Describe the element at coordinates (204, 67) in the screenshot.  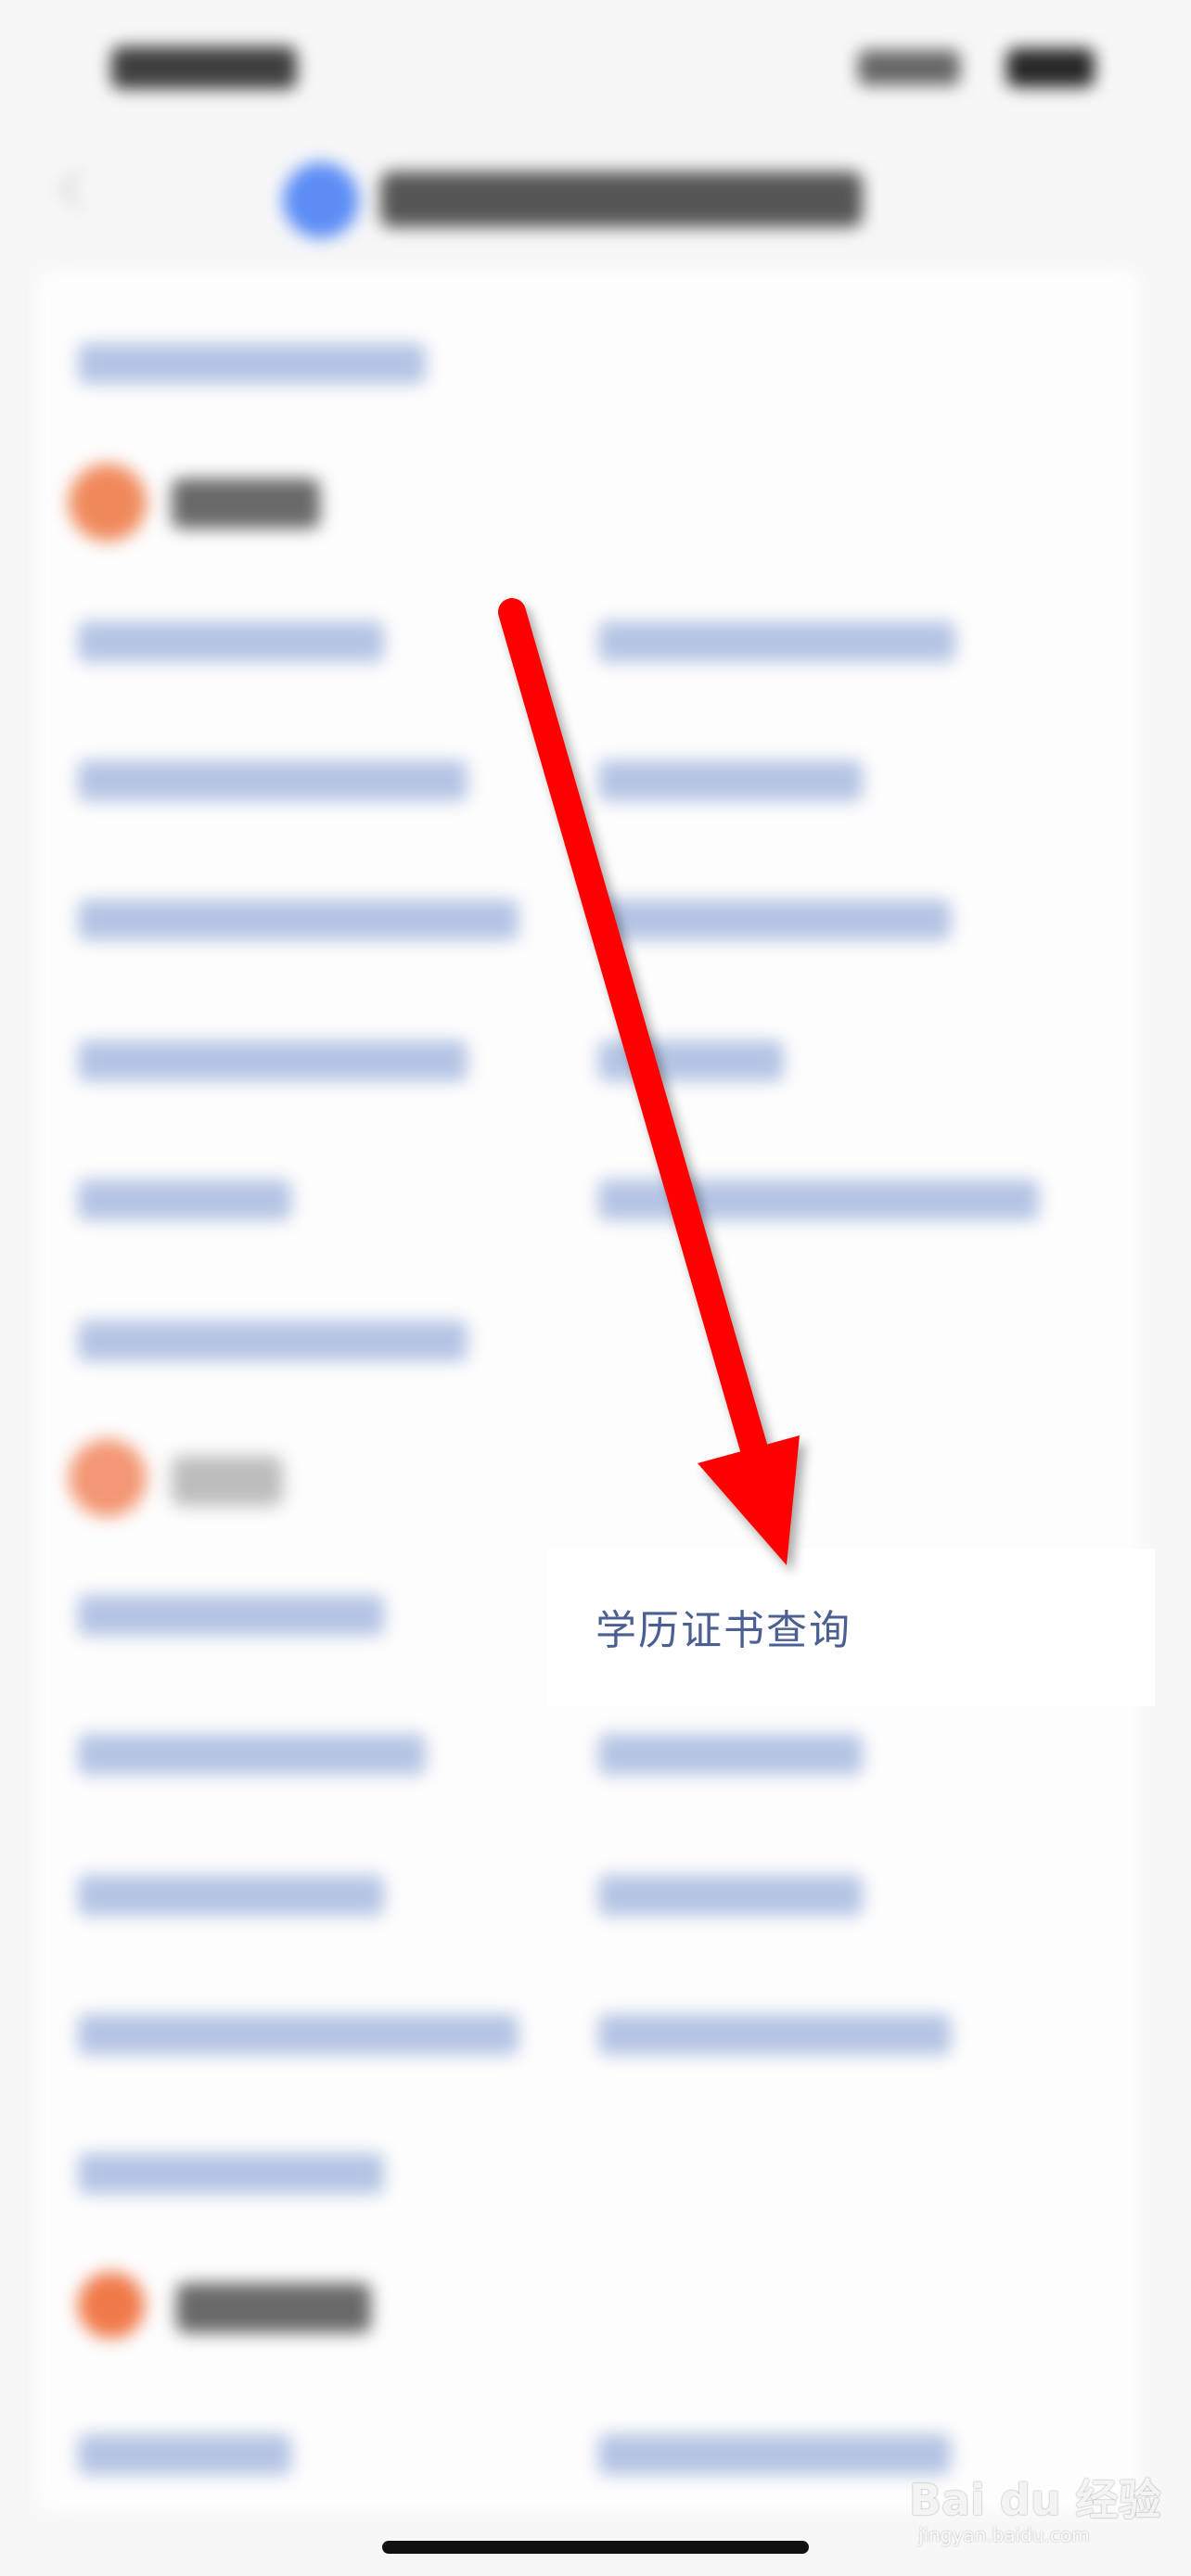
I see `status-time` at that location.